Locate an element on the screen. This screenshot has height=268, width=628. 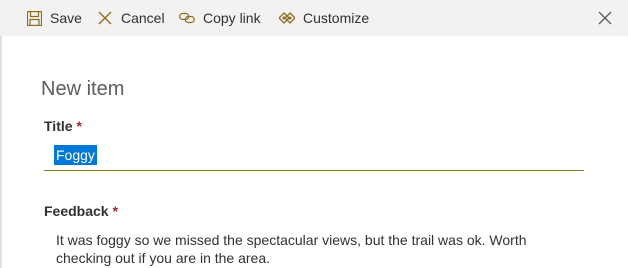
copy-link-label: Copy link is located at coordinates (232, 18).